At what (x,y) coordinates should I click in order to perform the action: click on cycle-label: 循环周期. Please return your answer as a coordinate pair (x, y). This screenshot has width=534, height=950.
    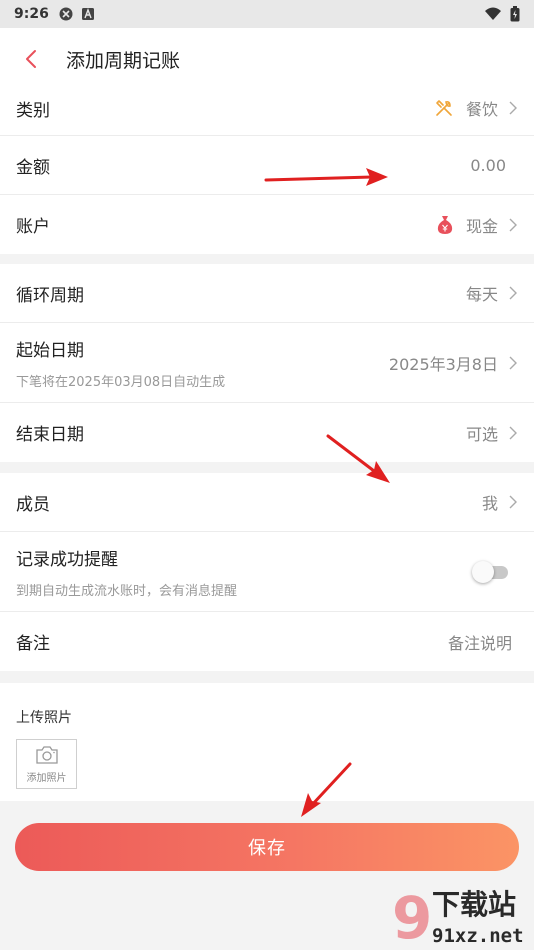
    Looking at the image, I should click on (50, 295).